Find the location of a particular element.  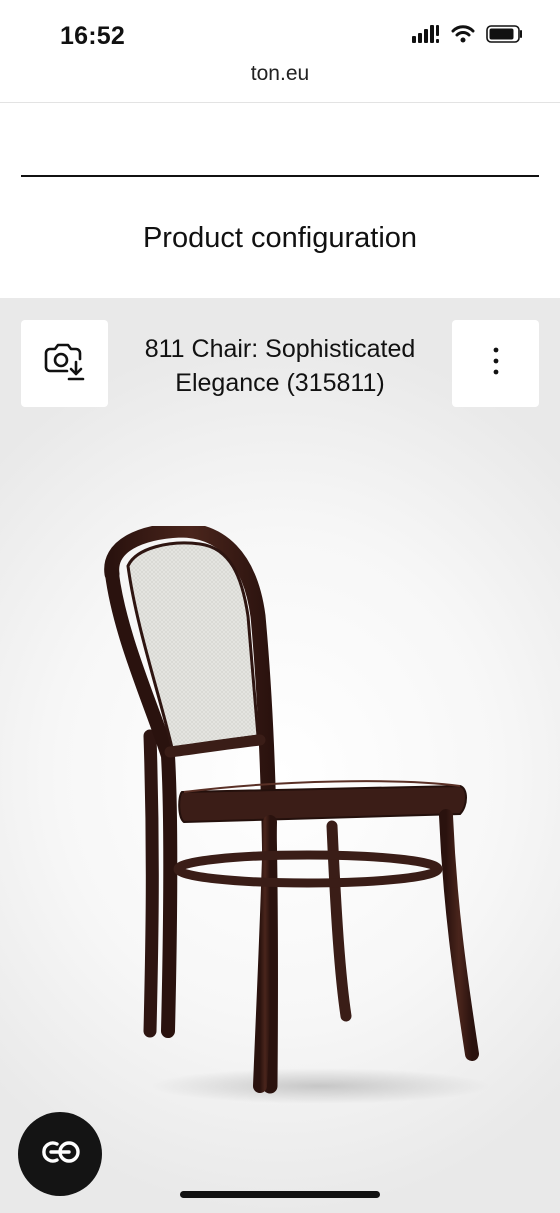

status-time: 16:52 is located at coordinates (92, 36).